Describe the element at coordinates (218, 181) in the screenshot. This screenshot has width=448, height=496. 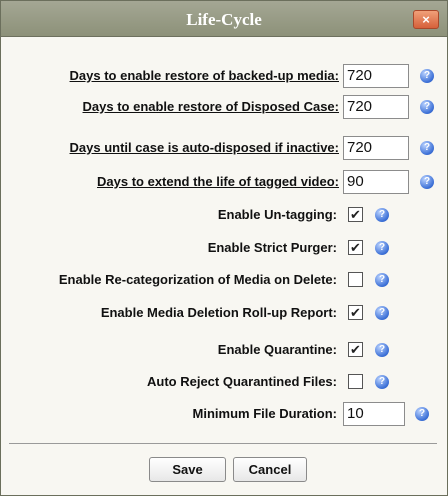
I see `field-label-tagged-video: Days to extend the life of tagged video:` at that location.